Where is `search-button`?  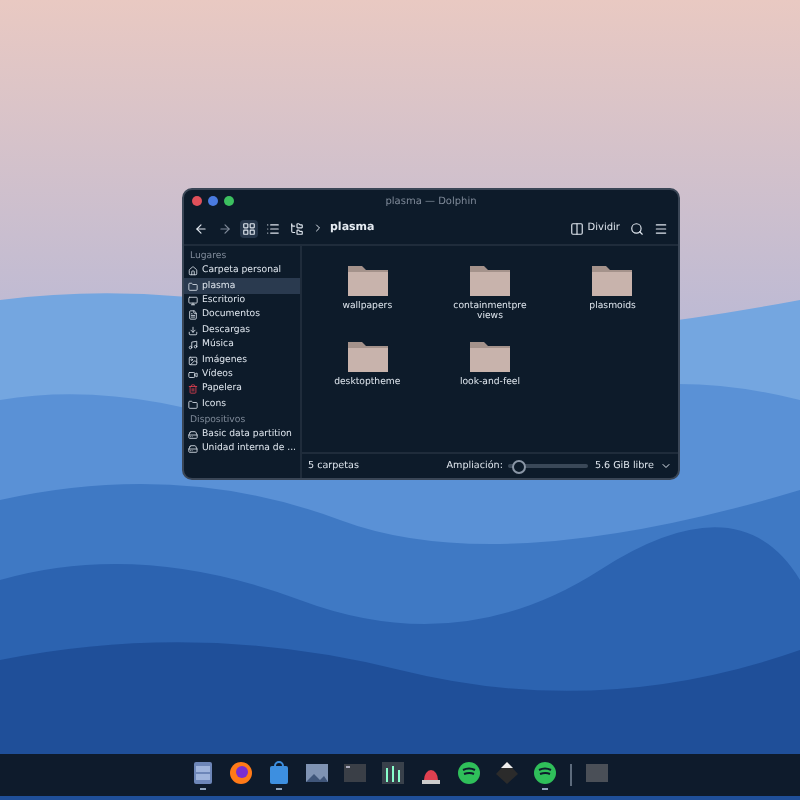 search-button is located at coordinates (637, 228).